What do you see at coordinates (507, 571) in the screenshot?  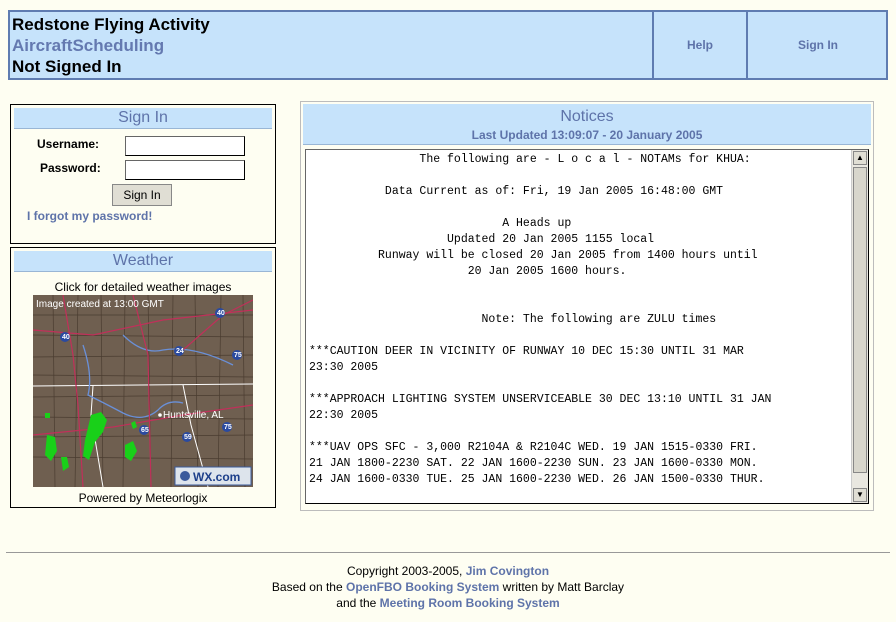 I see `author-link: Jim Covington` at bounding box center [507, 571].